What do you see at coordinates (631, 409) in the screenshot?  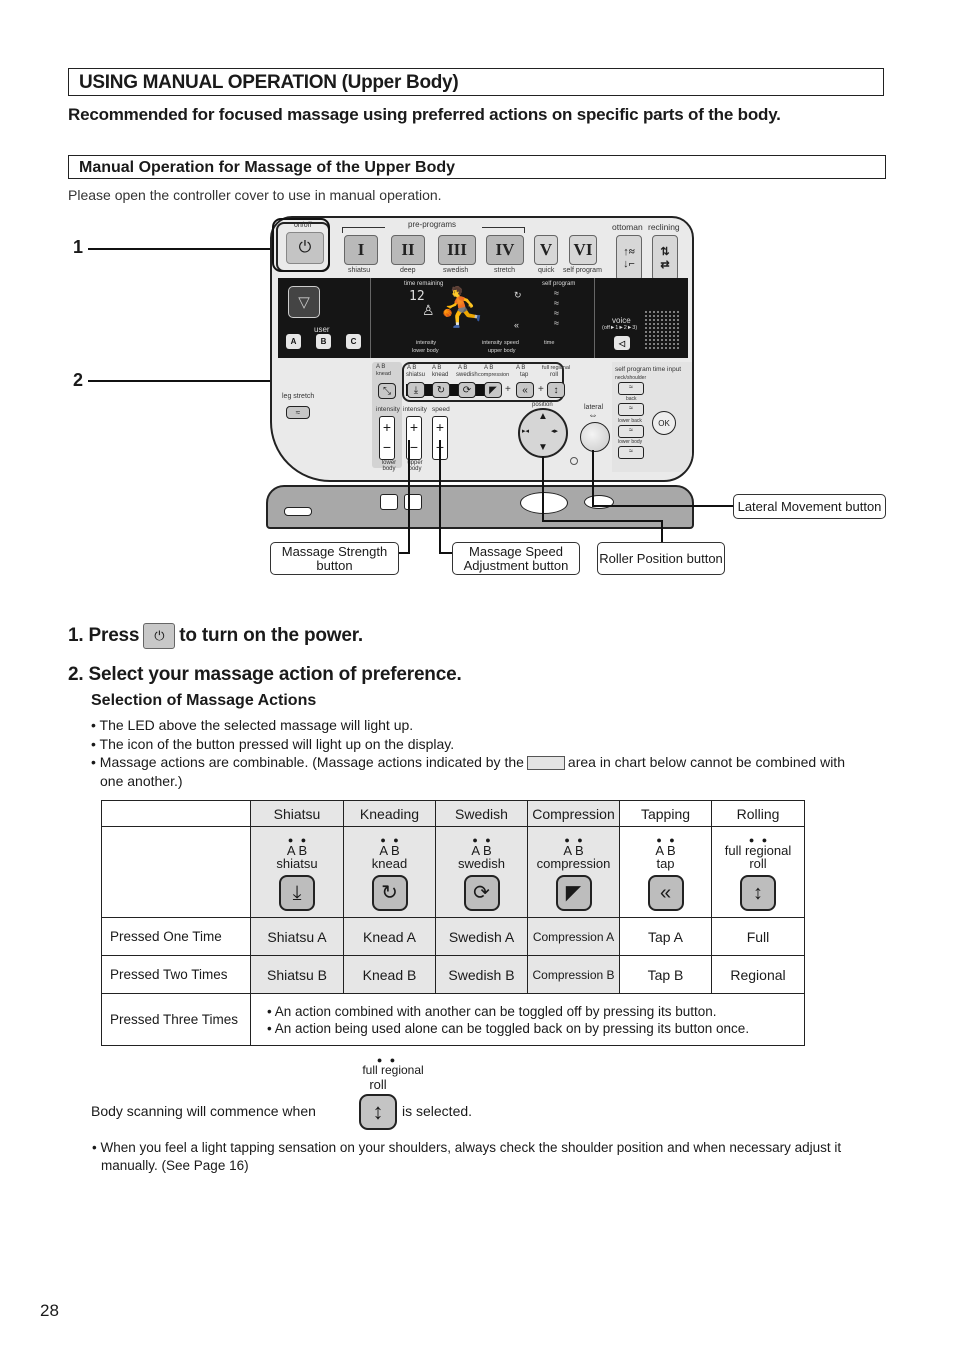 I see `sp-back-button: ≈` at bounding box center [631, 409].